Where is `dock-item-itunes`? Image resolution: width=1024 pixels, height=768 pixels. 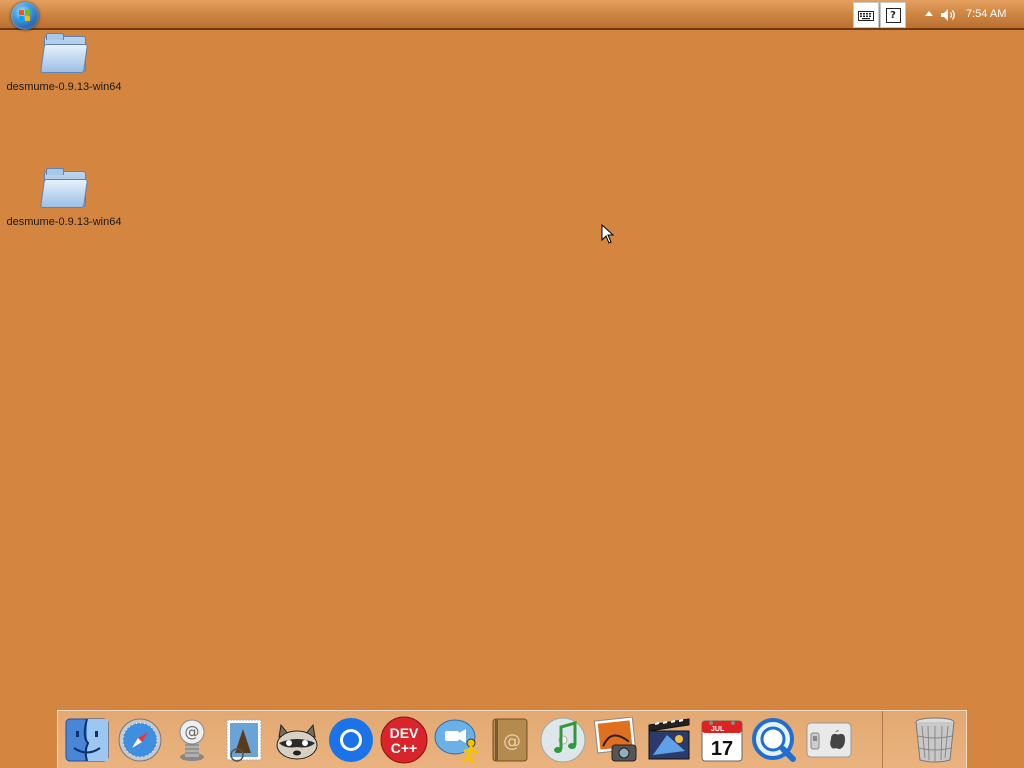 dock-item-itunes is located at coordinates (563, 740).